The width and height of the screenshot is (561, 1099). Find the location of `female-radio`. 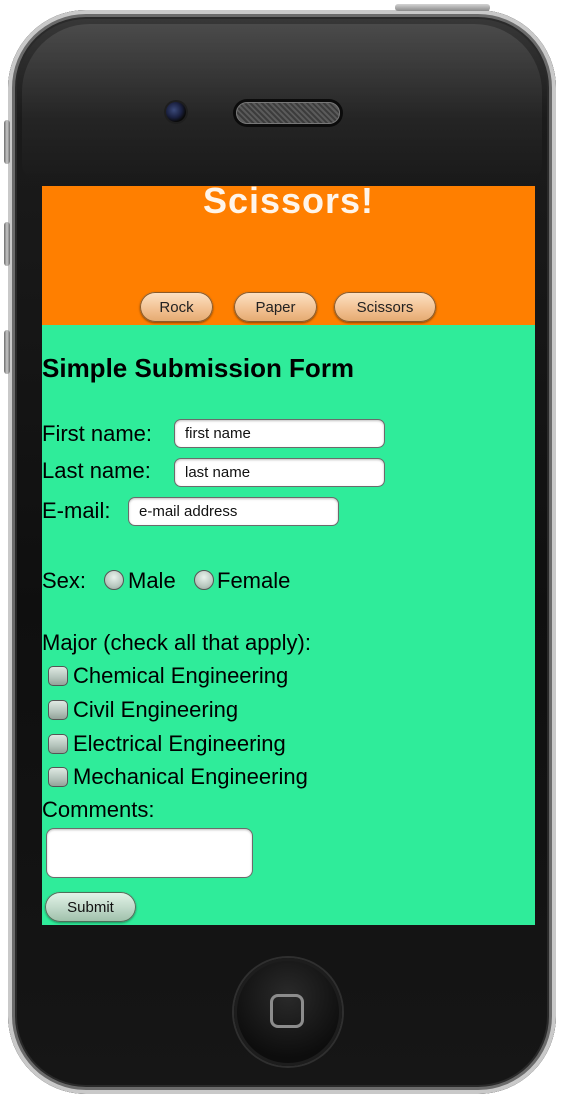

female-radio is located at coordinates (204, 580).